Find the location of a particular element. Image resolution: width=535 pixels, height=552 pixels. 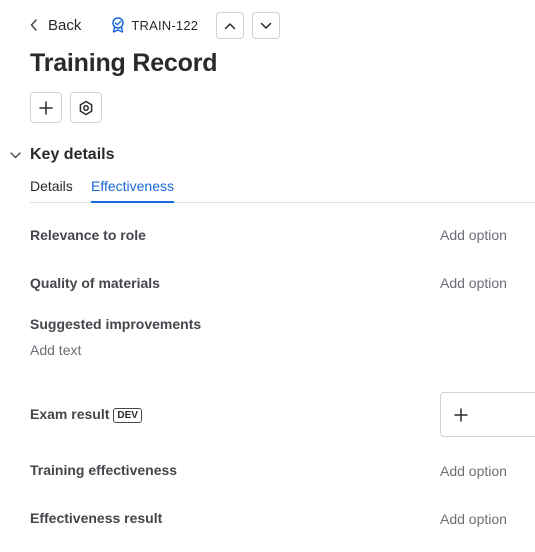

effectiveness-result-label: Effectiveness result is located at coordinates (96, 518).